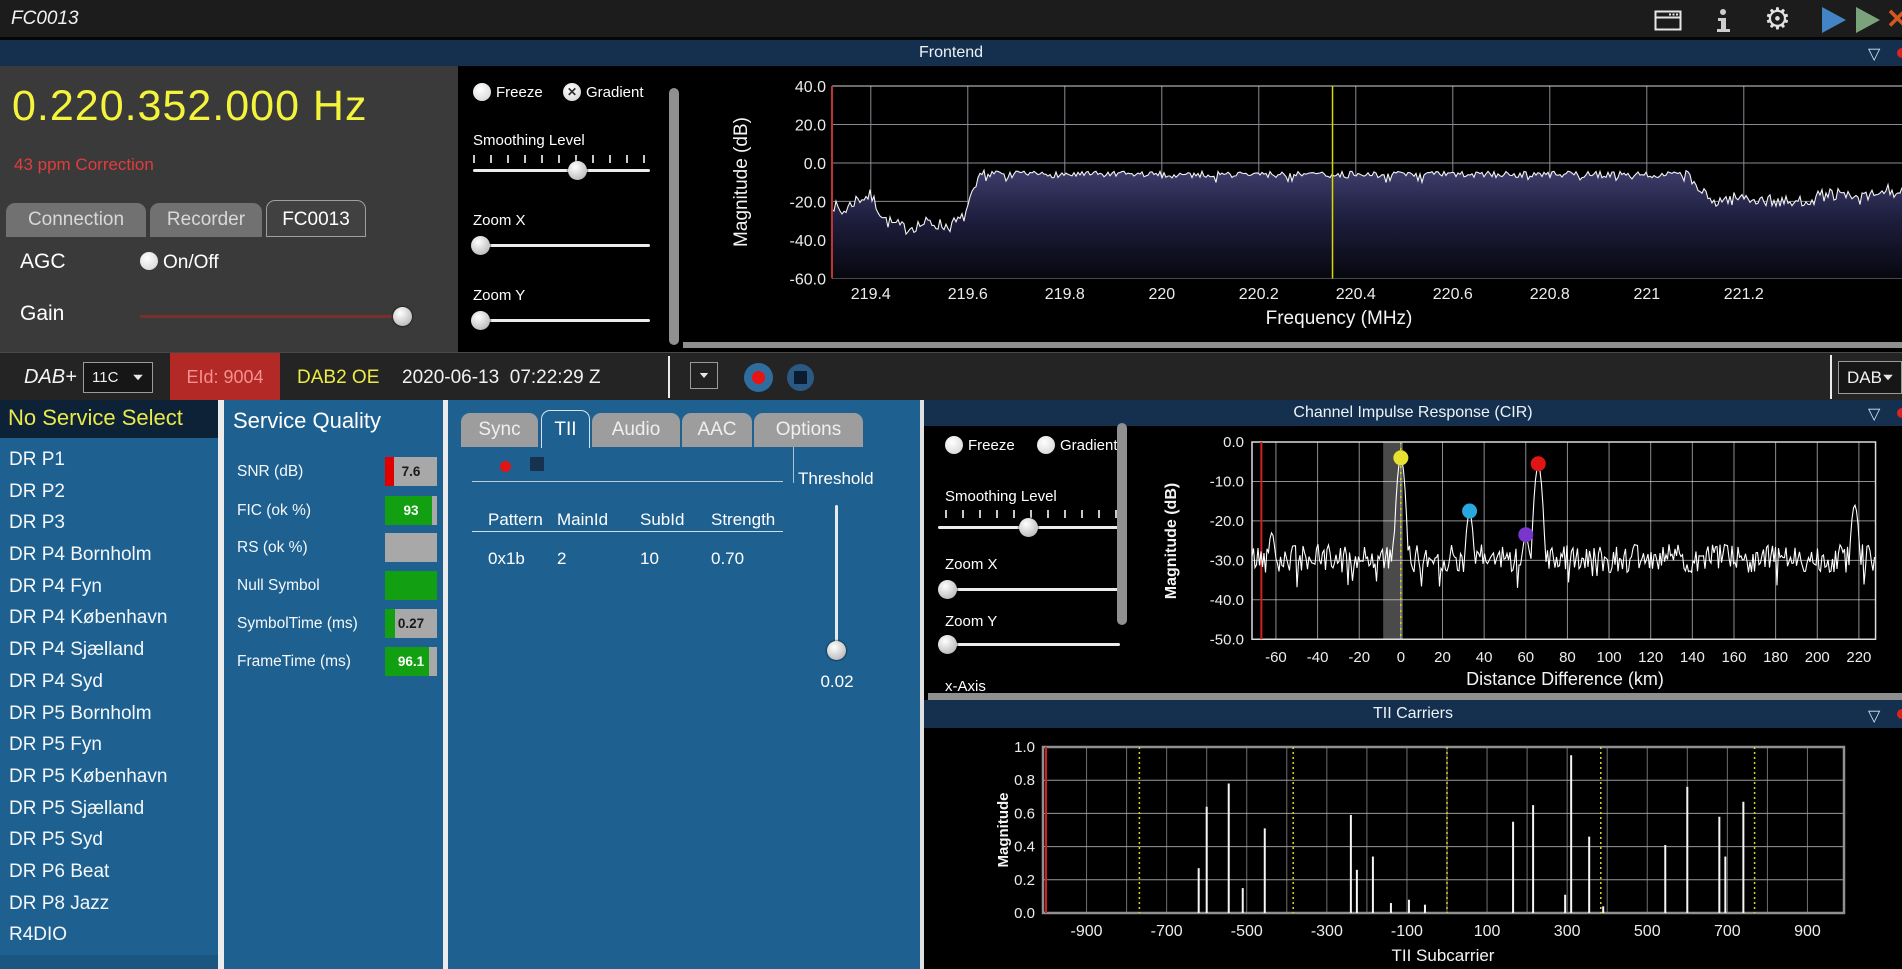 The image size is (1902, 969). What do you see at coordinates (76, 220) in the screenshot?
I see `tab-connection: Connection` at bounding box center [76, 220].